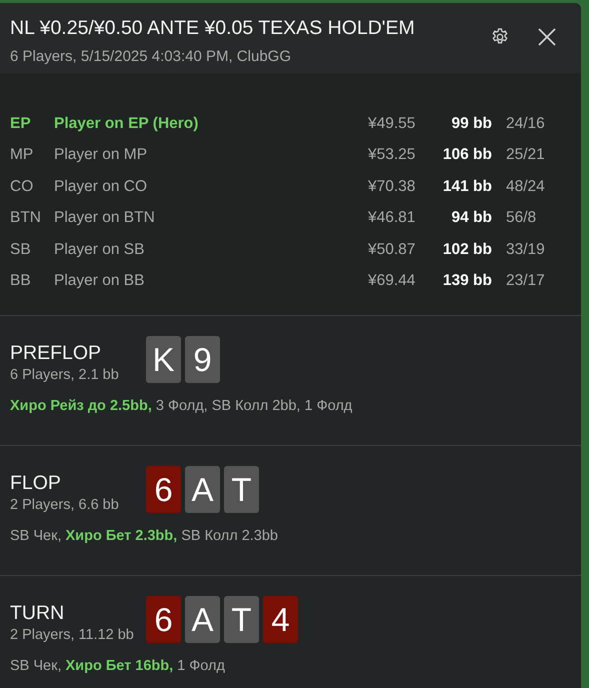  What do you see at coordinates (101, 187) in the screenshot?
I see `player-name: Player on CO` at bounding box center [101, 187].